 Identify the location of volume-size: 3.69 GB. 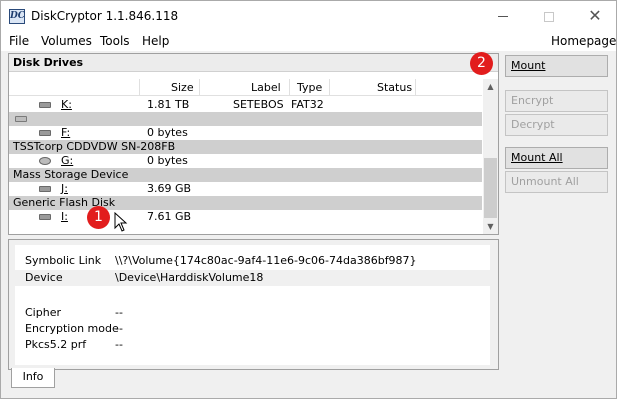
(169, 188).